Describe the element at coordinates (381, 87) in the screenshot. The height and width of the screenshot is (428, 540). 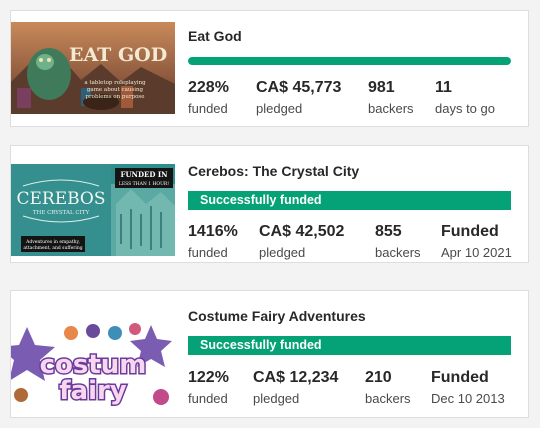
I see `stat-value: 981` at that location.